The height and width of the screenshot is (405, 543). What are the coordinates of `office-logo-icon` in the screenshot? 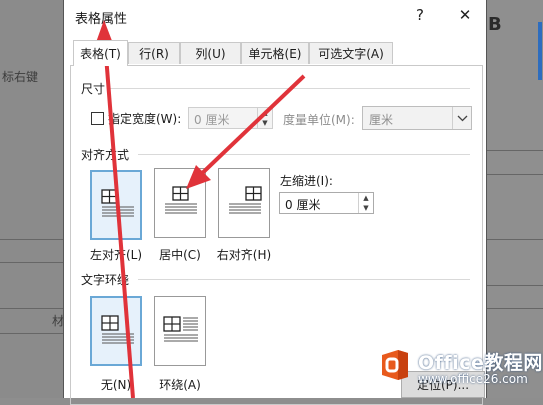 It's located at (395, 365).